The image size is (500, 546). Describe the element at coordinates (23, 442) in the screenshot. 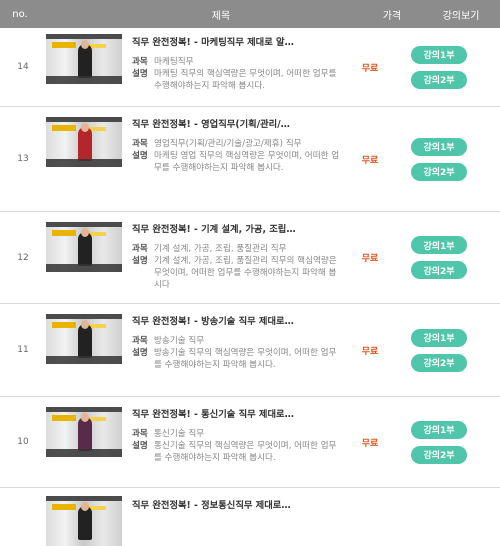

I see `row-number: 10` at that location.